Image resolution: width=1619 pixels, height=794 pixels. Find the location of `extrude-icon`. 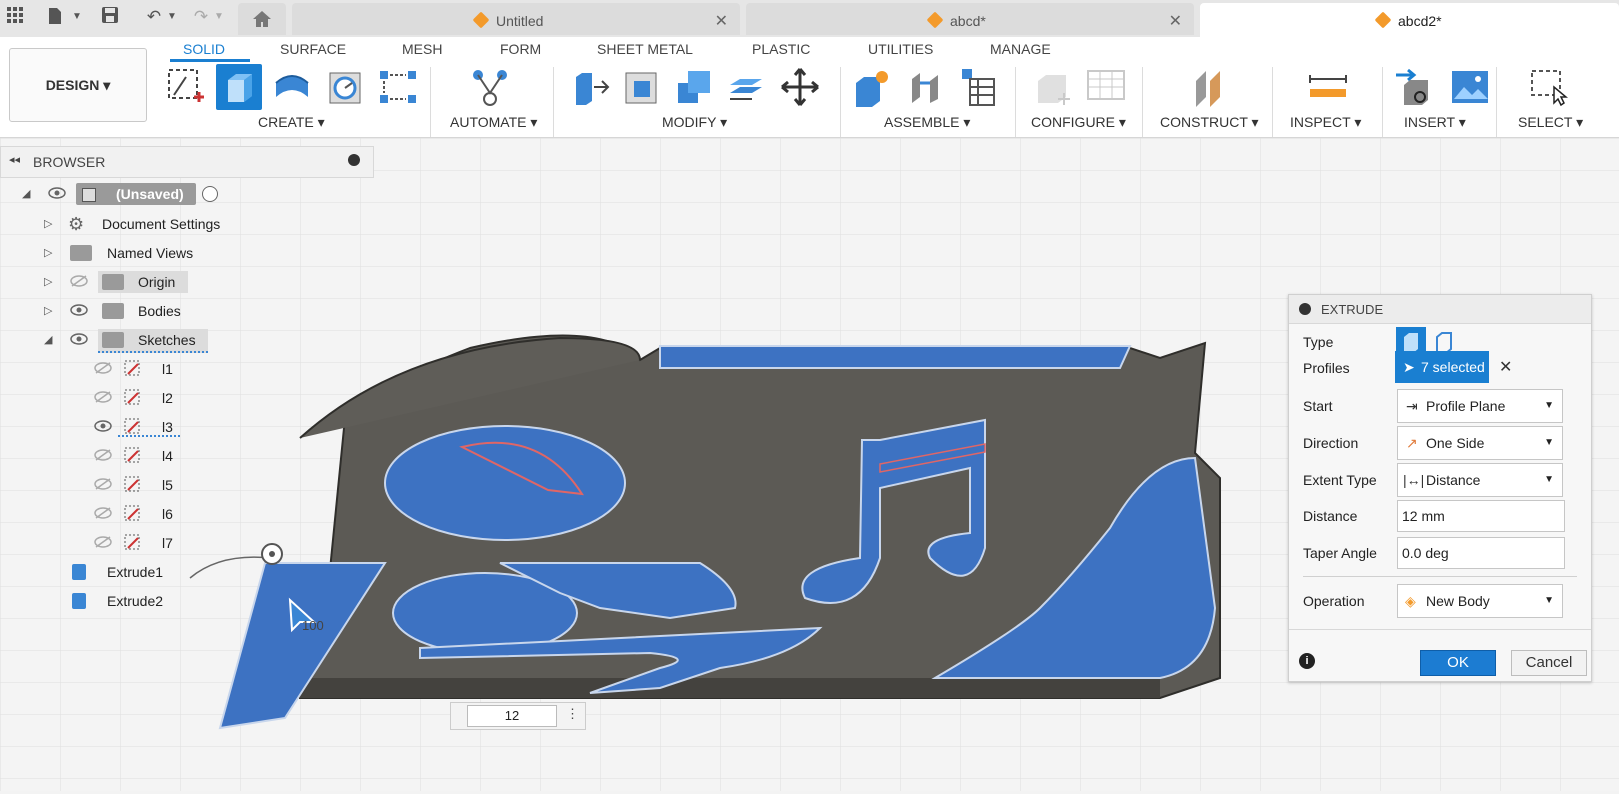

extrude-icon is located at coordinates (239, 87).